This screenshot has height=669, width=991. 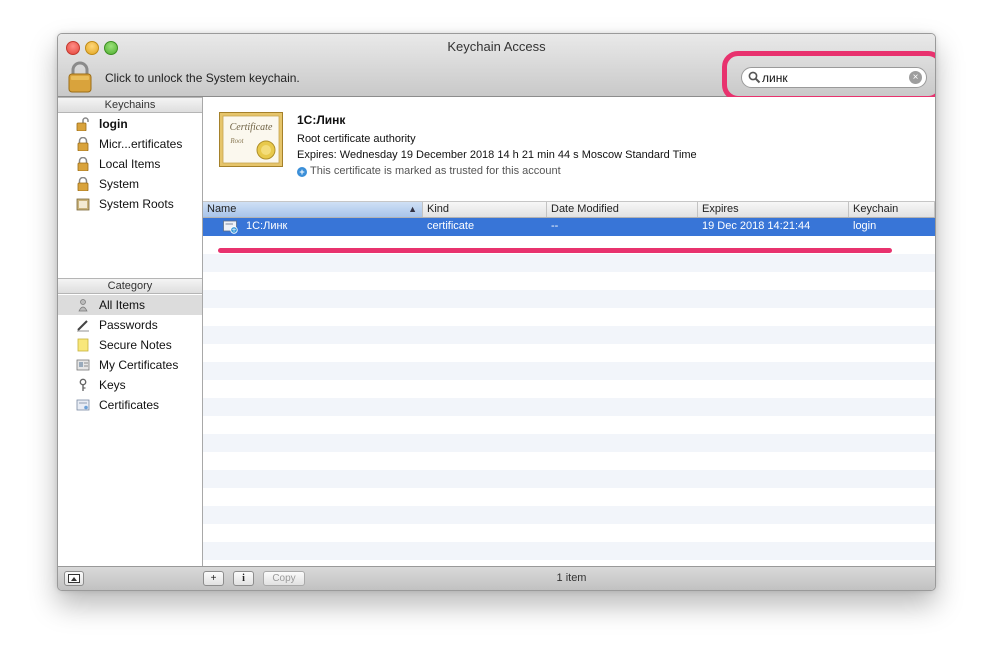 I want to click on category-label: Certificates, so click(x=129, y=405).